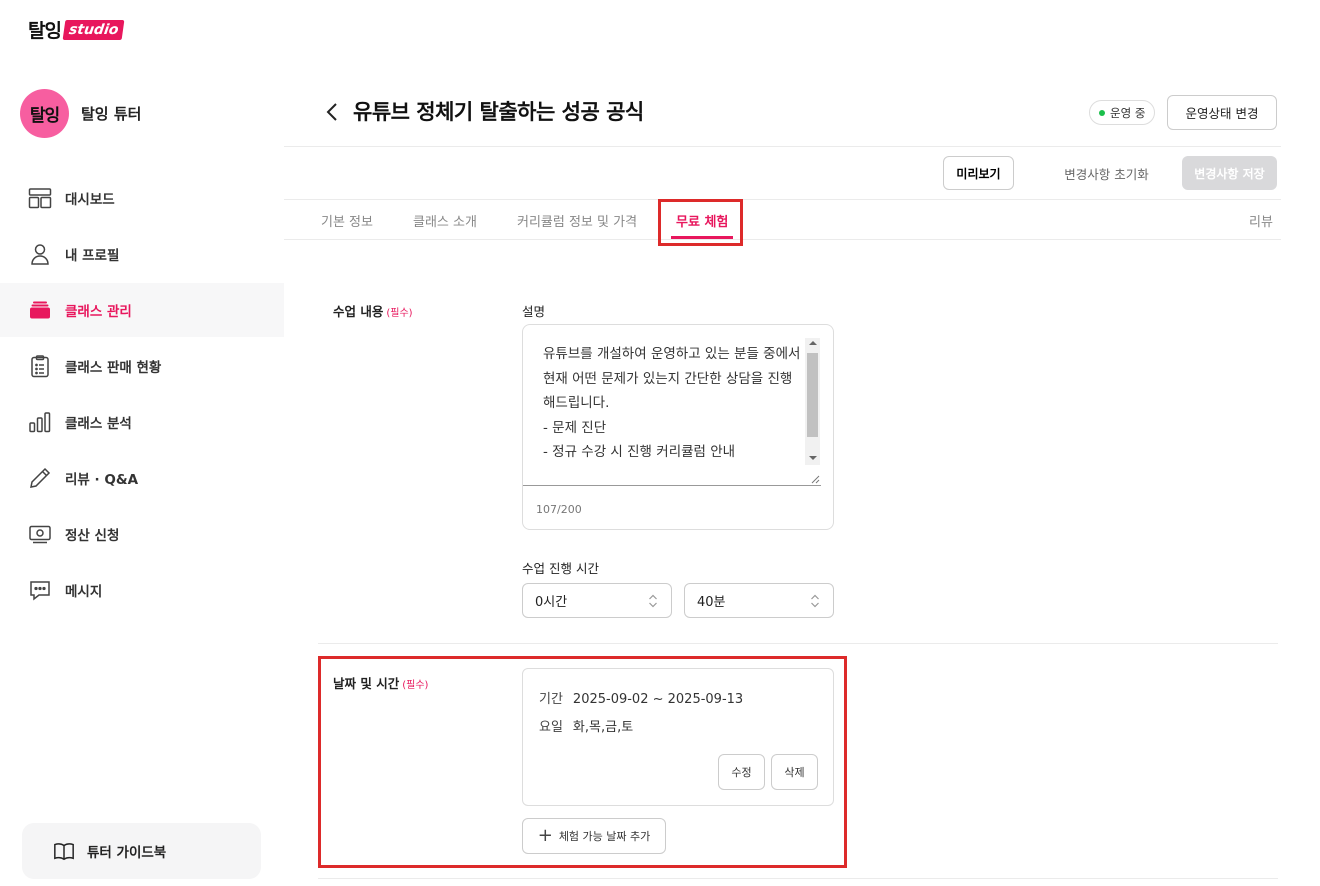 The image size is (1320, 886). Describe the element at coordinates (142, 254) in the screenshot. I see `sidebar-item-profile: 내 프로필` at that location.